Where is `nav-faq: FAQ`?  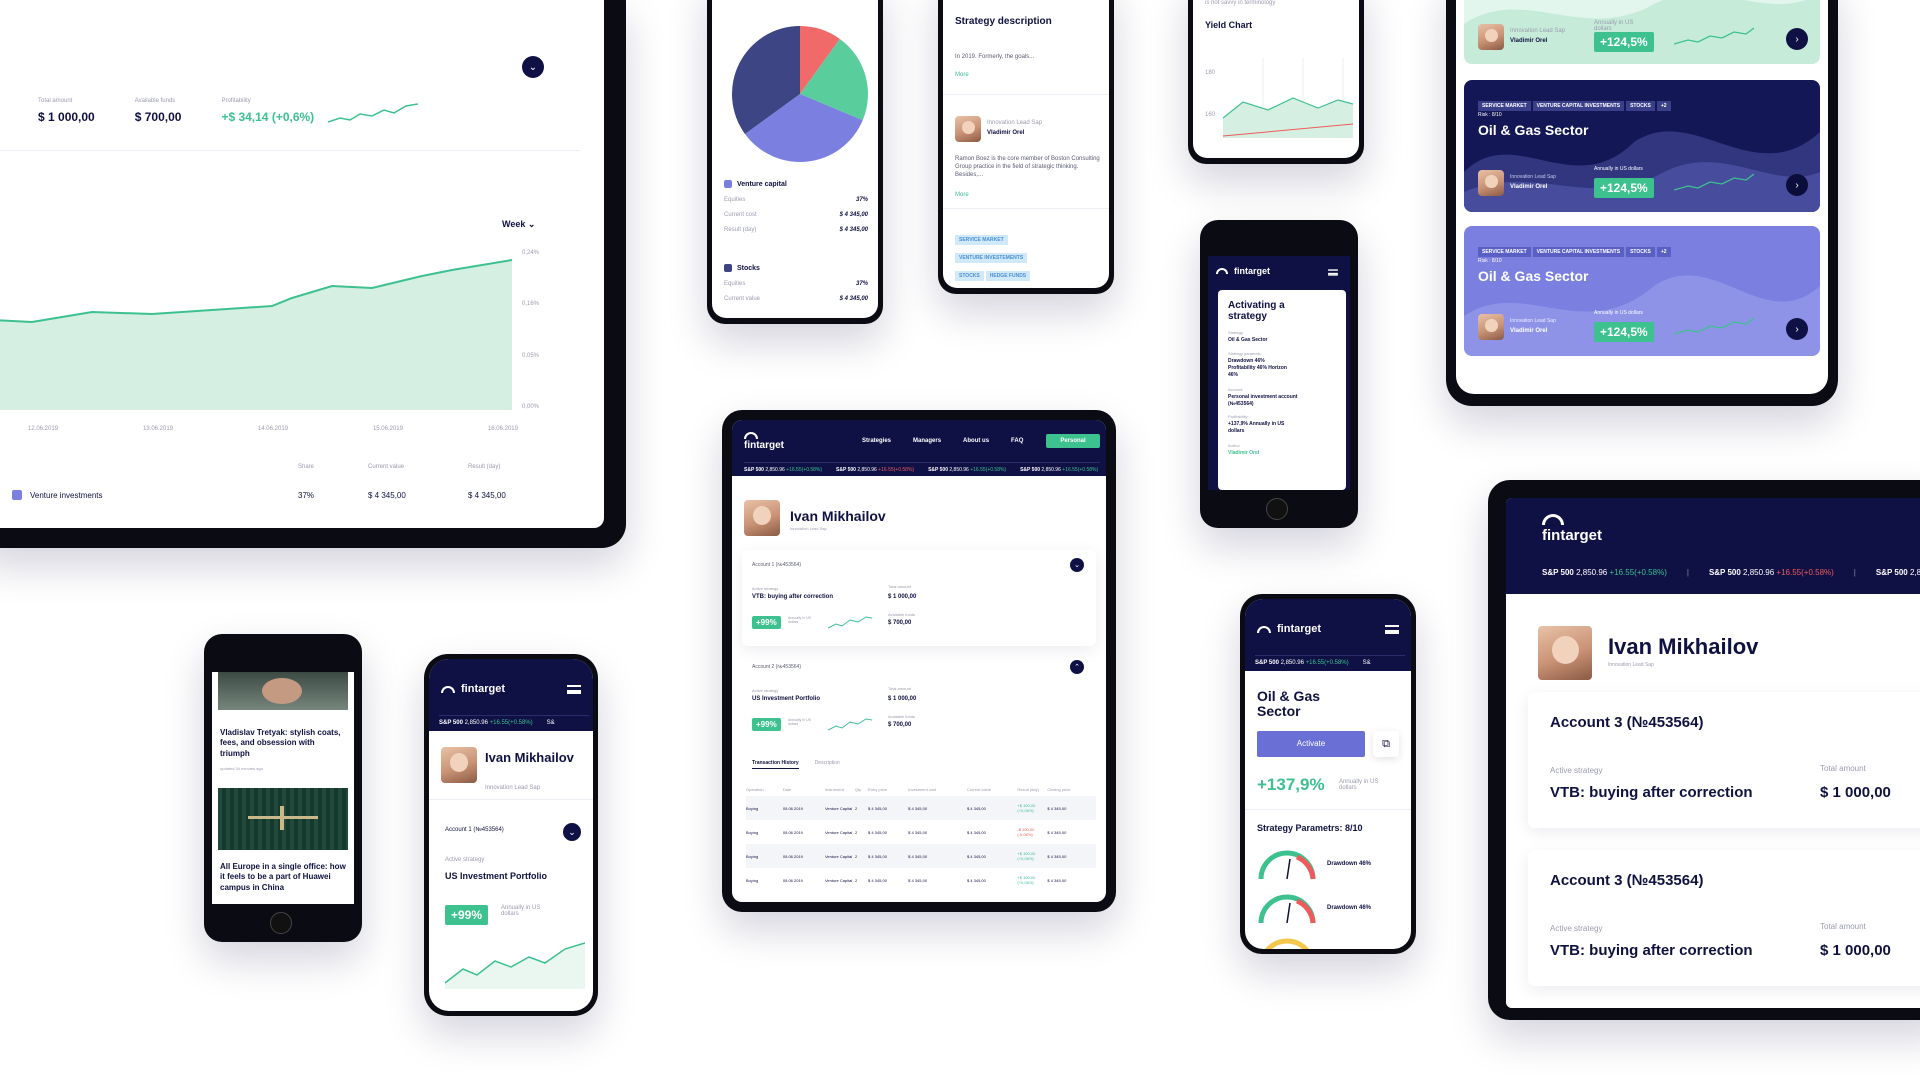
nav-faq: FAQ is located at coordinates (1017, 441).